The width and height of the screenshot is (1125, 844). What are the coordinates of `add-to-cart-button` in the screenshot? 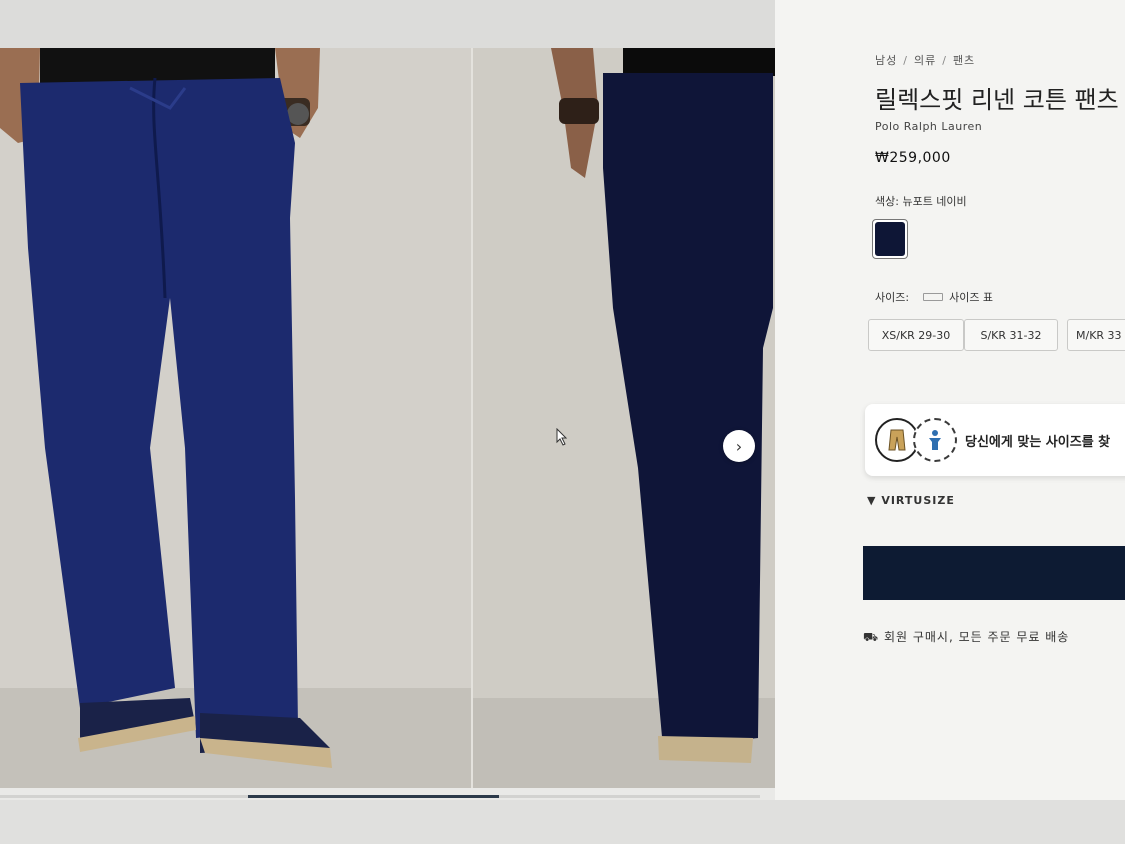 It's located at (994, 573).